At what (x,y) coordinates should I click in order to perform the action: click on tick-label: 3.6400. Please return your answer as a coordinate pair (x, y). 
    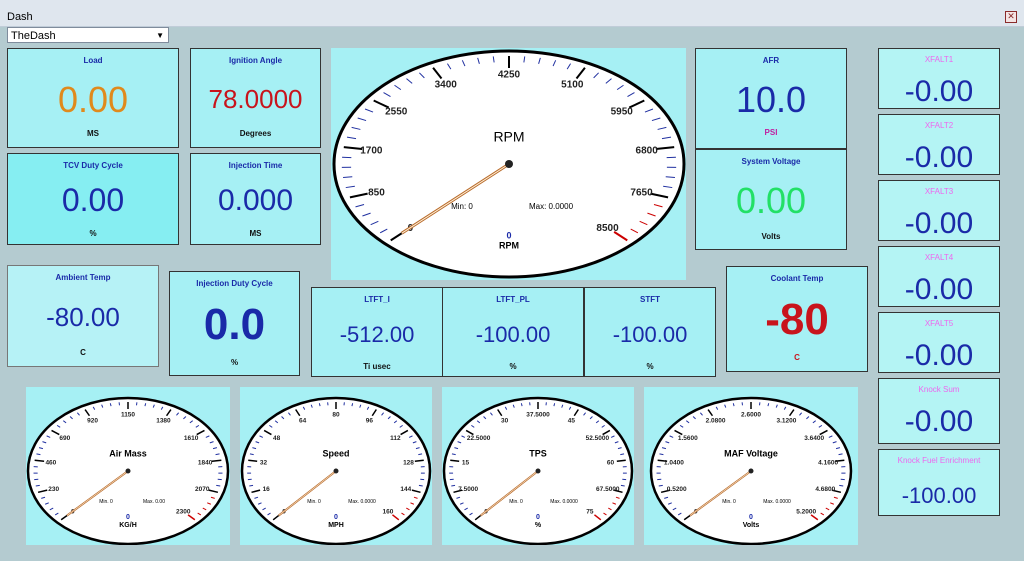
    Looking at the image, I should click on (814, 438).